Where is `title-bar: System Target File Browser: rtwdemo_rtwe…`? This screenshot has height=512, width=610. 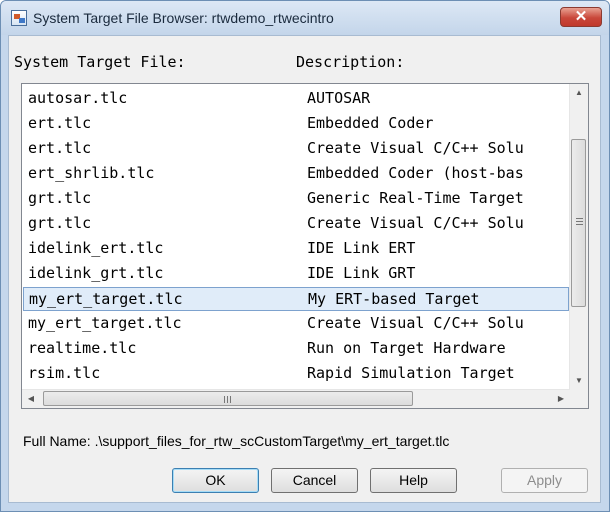 title-bar: System Target File Browser: rtwdemo_rtwe… is located at coordinates (305, 18).